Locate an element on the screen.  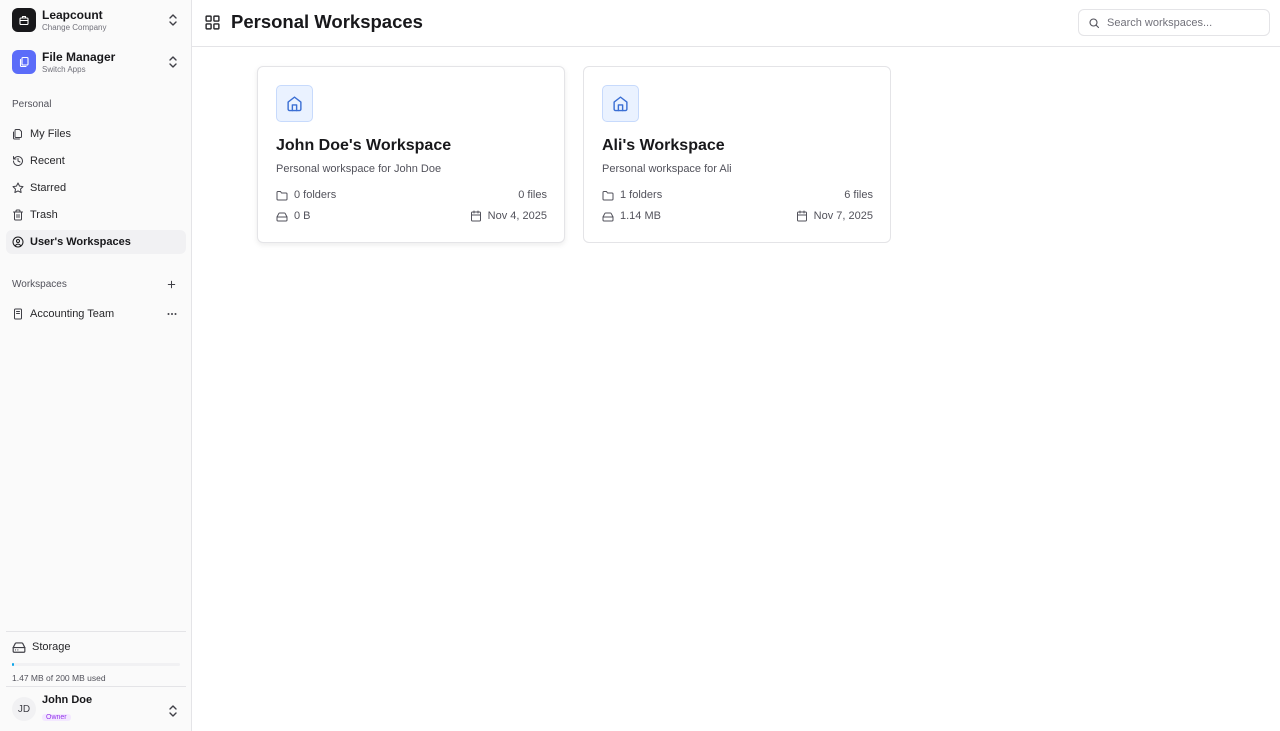
sidebar-item-label: User's Workspaces is located at coordinates (80, 242).